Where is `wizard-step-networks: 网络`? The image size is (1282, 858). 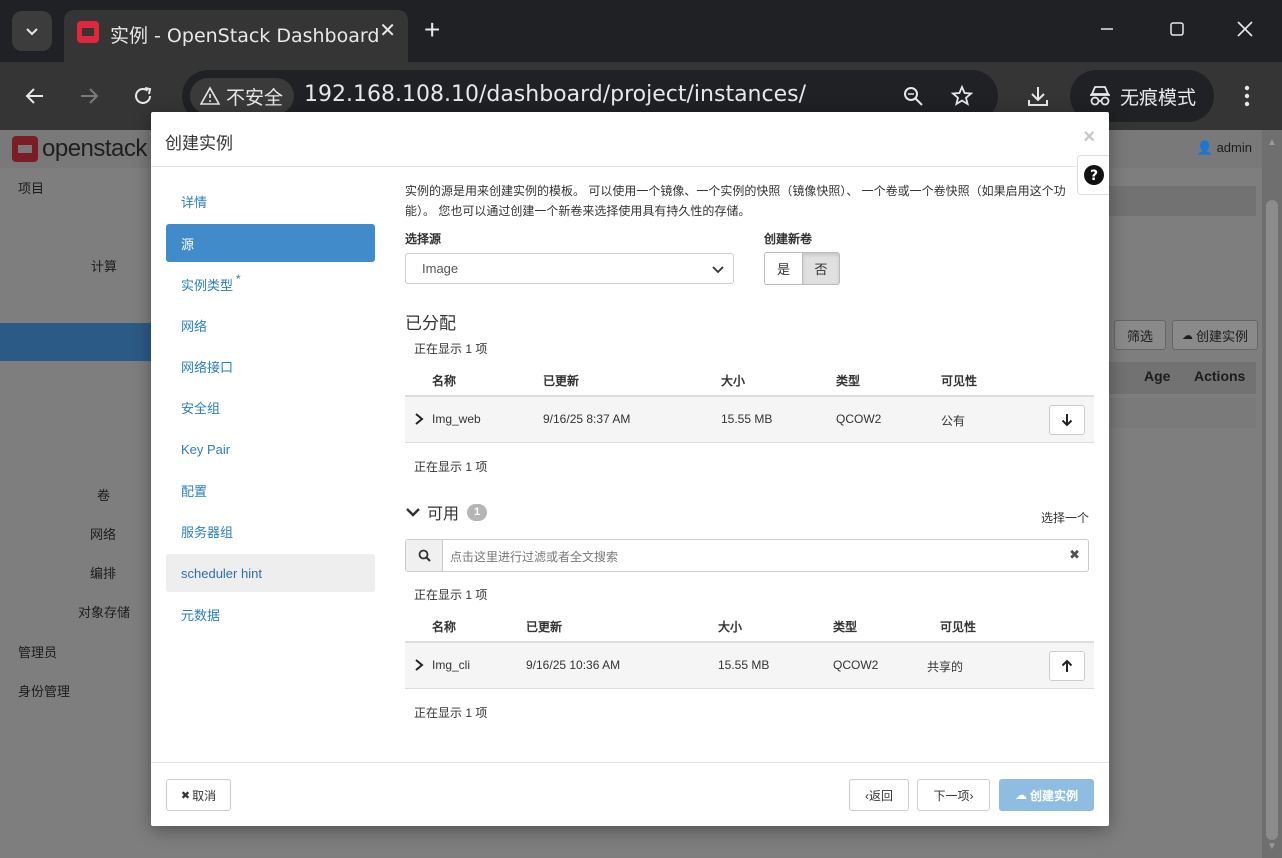
wizard-step-networks: 网络 is located at coordinates (270, 325).